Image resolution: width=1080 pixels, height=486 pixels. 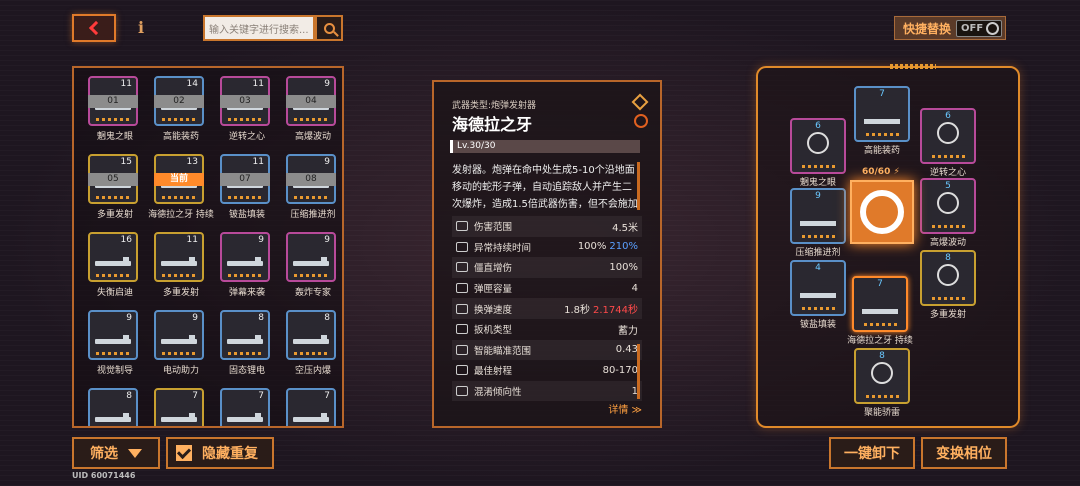 I want to click on checkbox-checked-icon, so click(x=184, y=453).